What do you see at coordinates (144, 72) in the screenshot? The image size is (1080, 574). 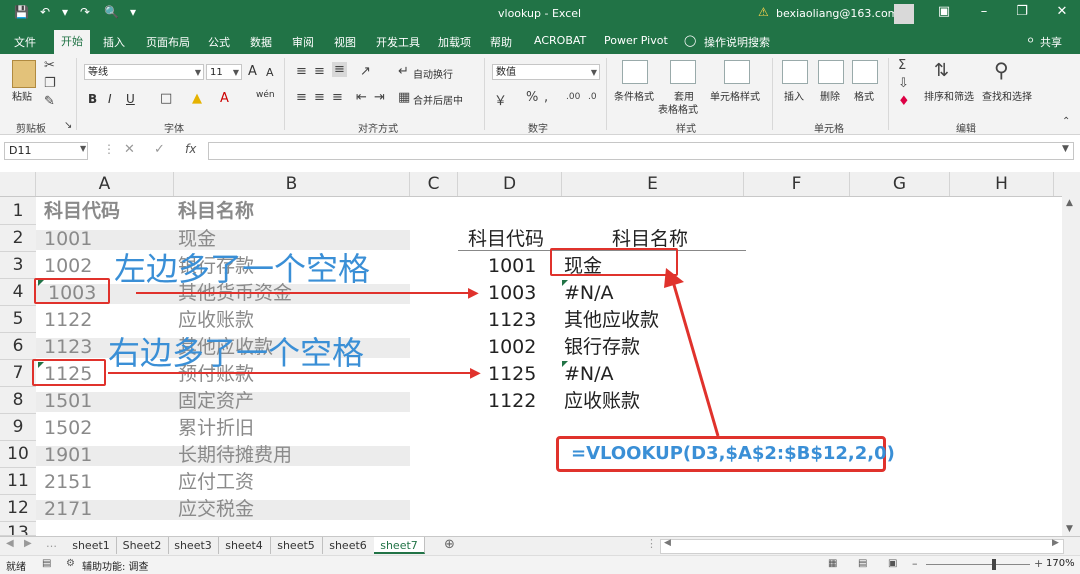 I see `font-name-select: 等线 ▼` at bounding box center [144, 72].